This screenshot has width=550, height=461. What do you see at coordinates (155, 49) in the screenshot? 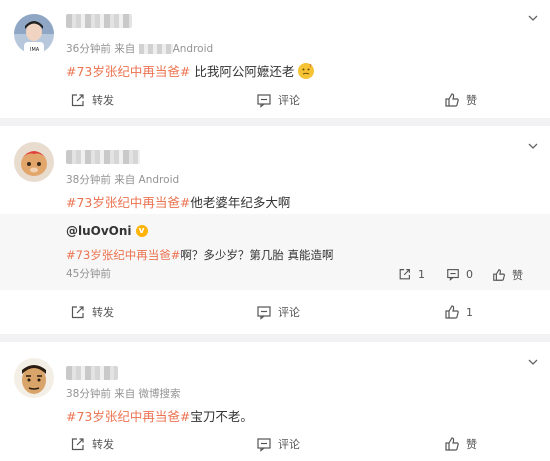
I see `source-redacted` at bounding box center [155, 49].